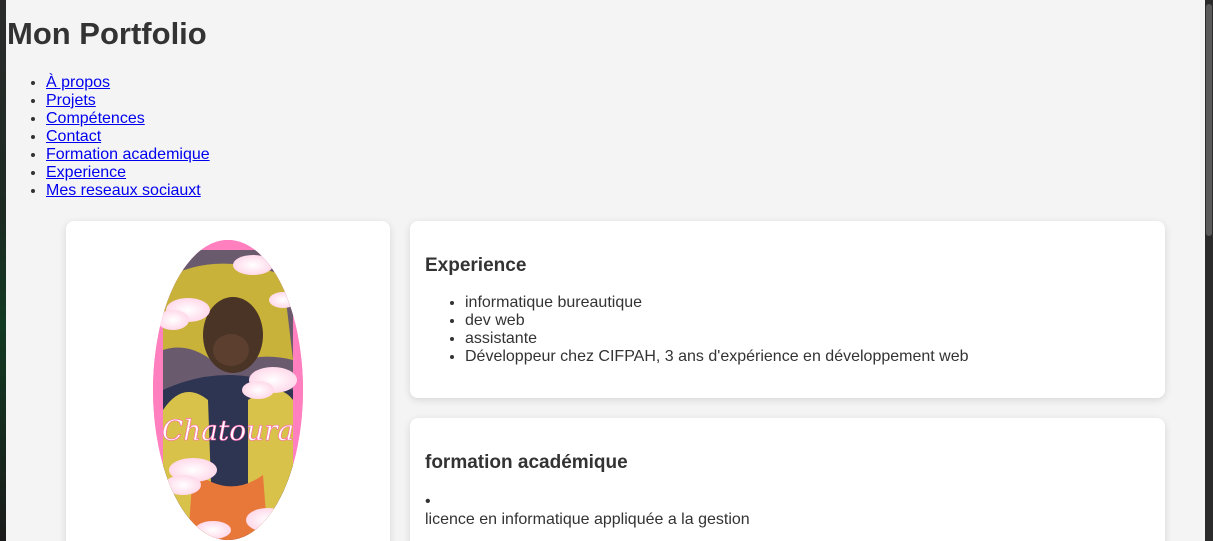  Describe the element at coordinates (71, 100) in the screenshot. I see `nav-link-projects: Projets` at that location.